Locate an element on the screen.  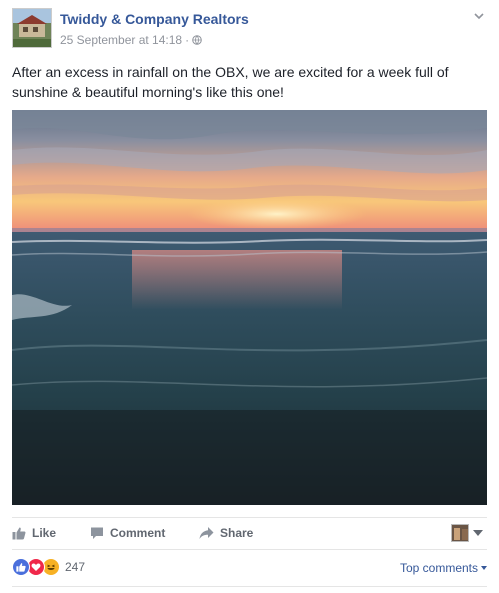
top-comments-dropdown: Top comments is located at coordinates (443, 568).